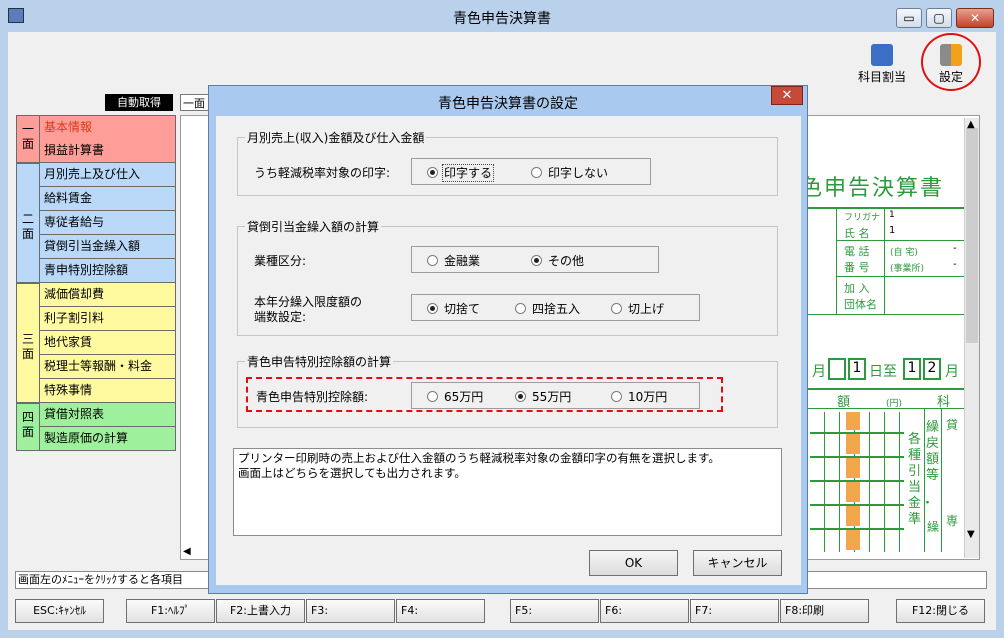 The width and height of the screenshot is (1004, 638). What do you see at coordinates (108, 223) in the screenshot?
I see `nav-item-family-salary: 専従者給与` at bounding box center [108, 223].